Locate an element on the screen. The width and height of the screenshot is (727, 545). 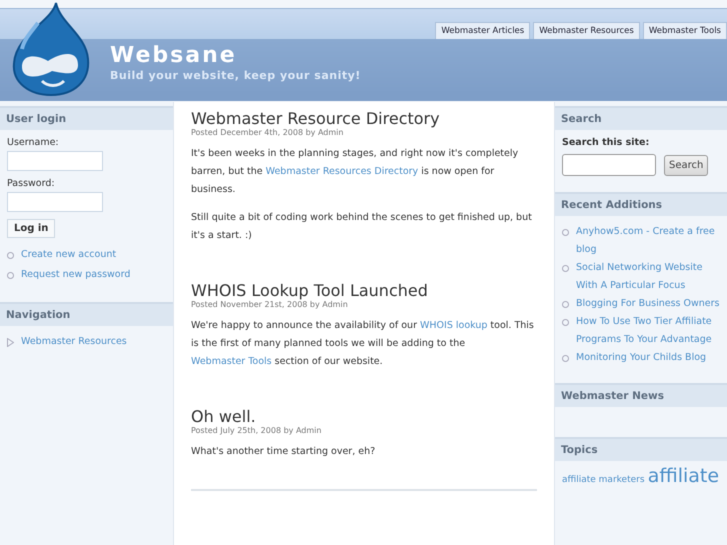
post-meta: Posted July 25th, 2008 by Admin is located at coordinates (256, 430).